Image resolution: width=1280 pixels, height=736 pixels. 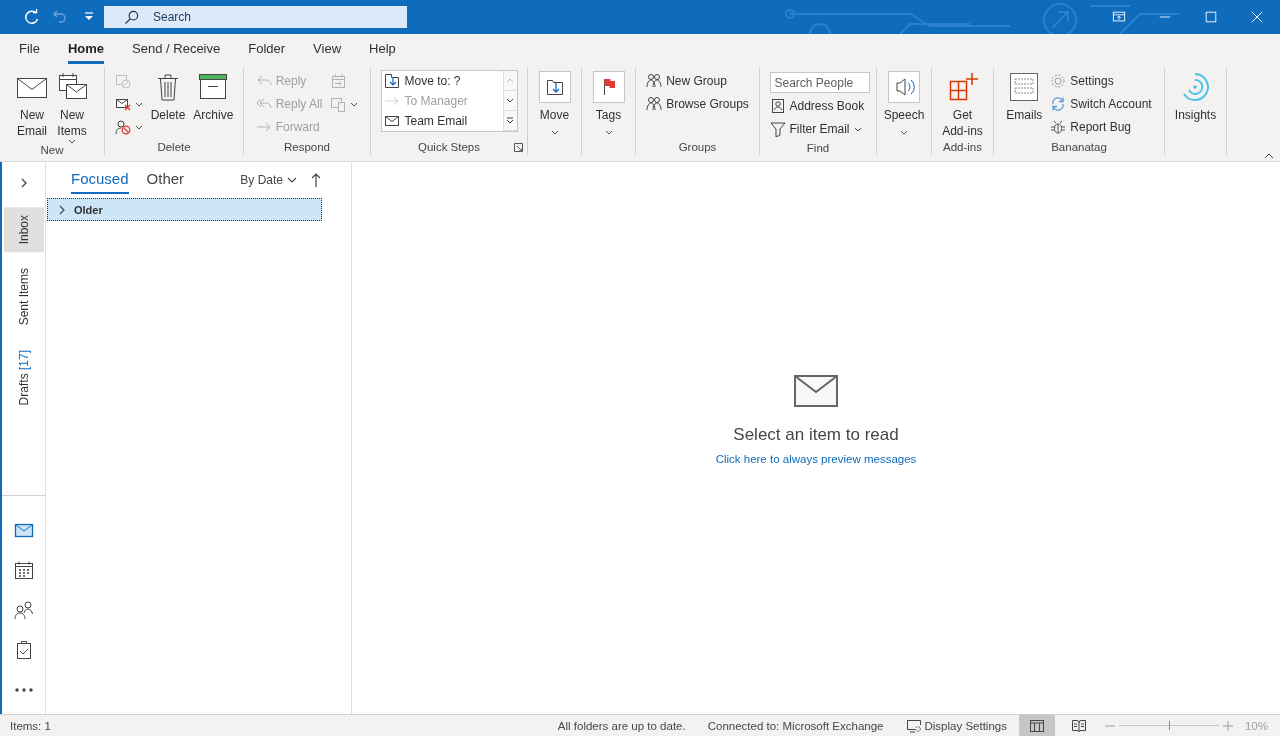 What do you see at coordinates (165, 180) in the screenshot?
I see `pivot-tab: Other` at bounding box center [165, 180].